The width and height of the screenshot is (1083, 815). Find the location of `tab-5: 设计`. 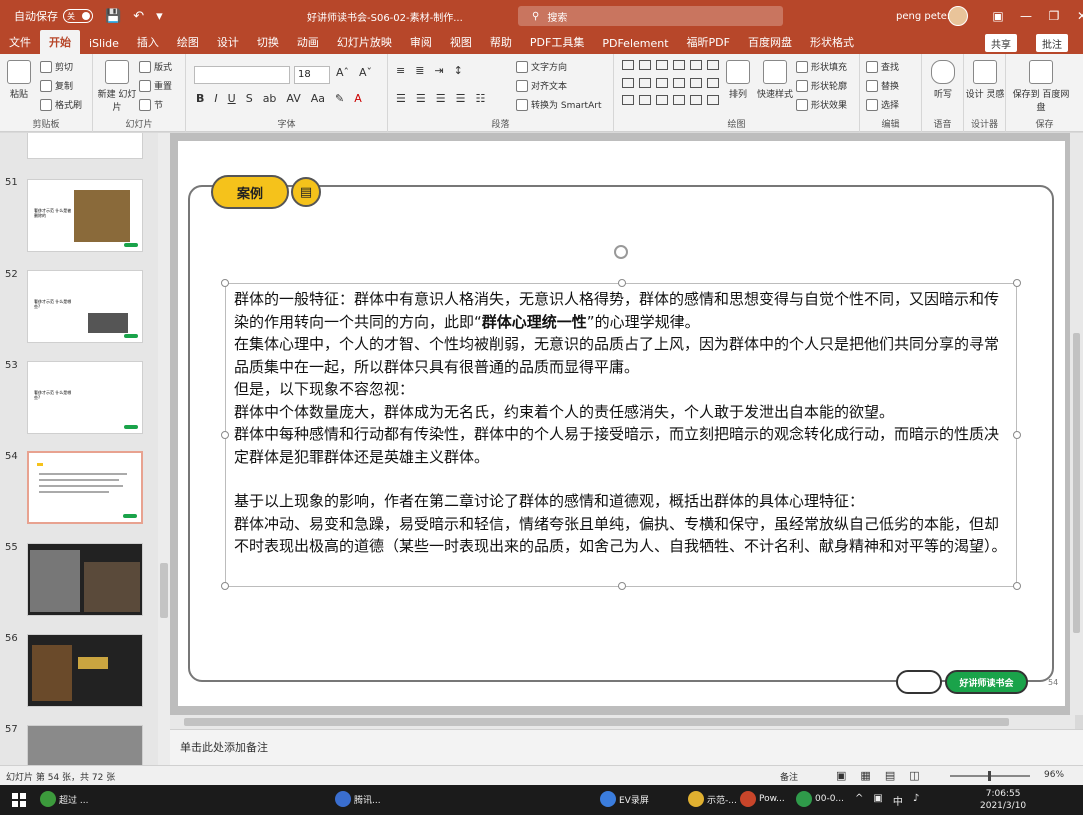

tab-5: 设计 is located at coordinates (228, 44).